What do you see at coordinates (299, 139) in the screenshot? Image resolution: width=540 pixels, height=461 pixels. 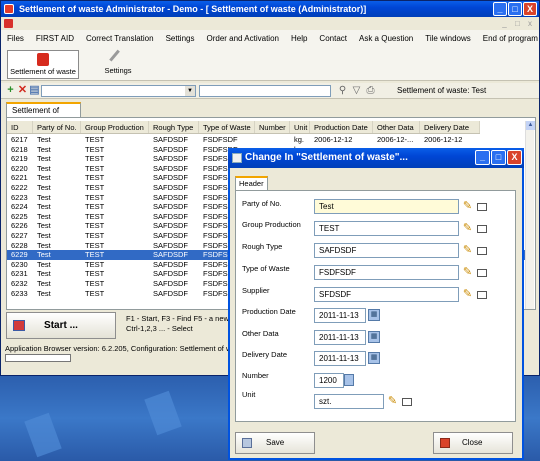 I see `table-cell: kg.` at bounding box center [299, 139].